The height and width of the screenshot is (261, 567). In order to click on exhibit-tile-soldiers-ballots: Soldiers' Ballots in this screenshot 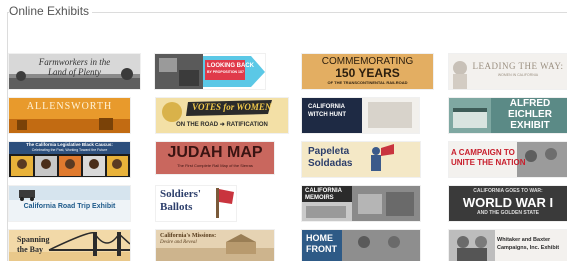, I will do `click(196, 203)`.